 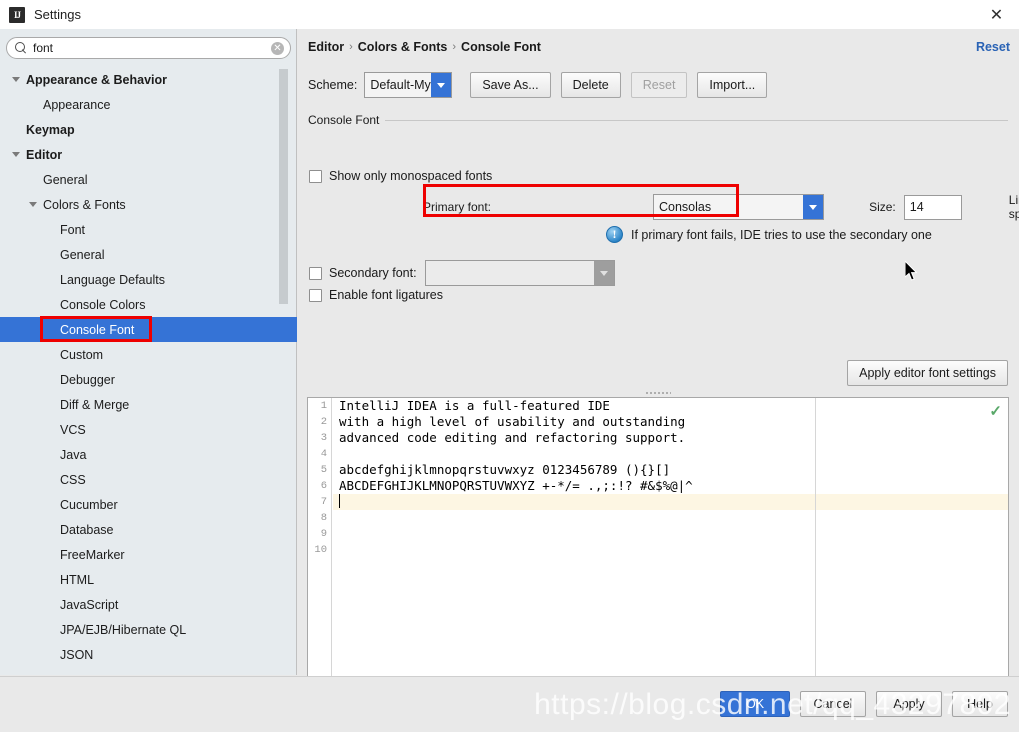 What do you see at coordinates (148, 654) in the screenshot?
I see `sidebar-item-json: JSON` at bounding box center [148, 654].